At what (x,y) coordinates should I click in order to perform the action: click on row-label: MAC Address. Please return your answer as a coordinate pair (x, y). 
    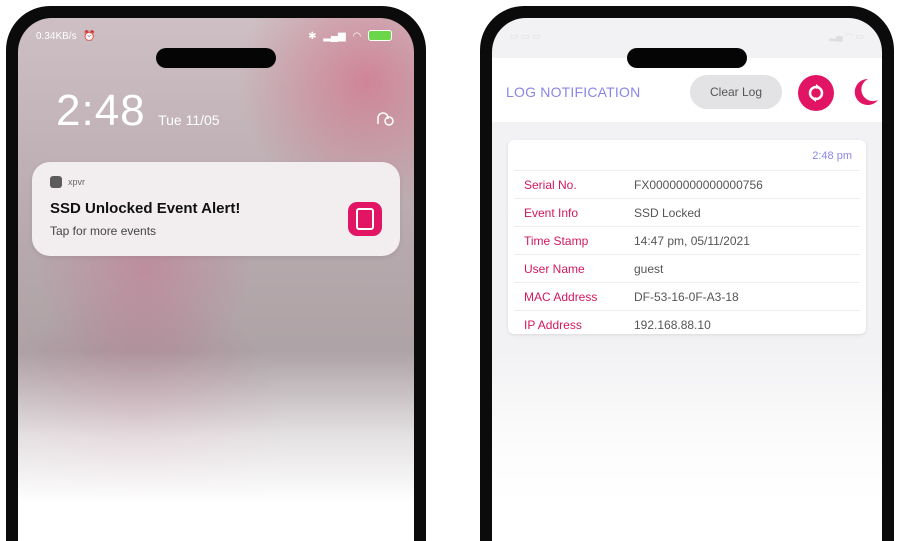
    Looking at the image, I should click on (561, 296).